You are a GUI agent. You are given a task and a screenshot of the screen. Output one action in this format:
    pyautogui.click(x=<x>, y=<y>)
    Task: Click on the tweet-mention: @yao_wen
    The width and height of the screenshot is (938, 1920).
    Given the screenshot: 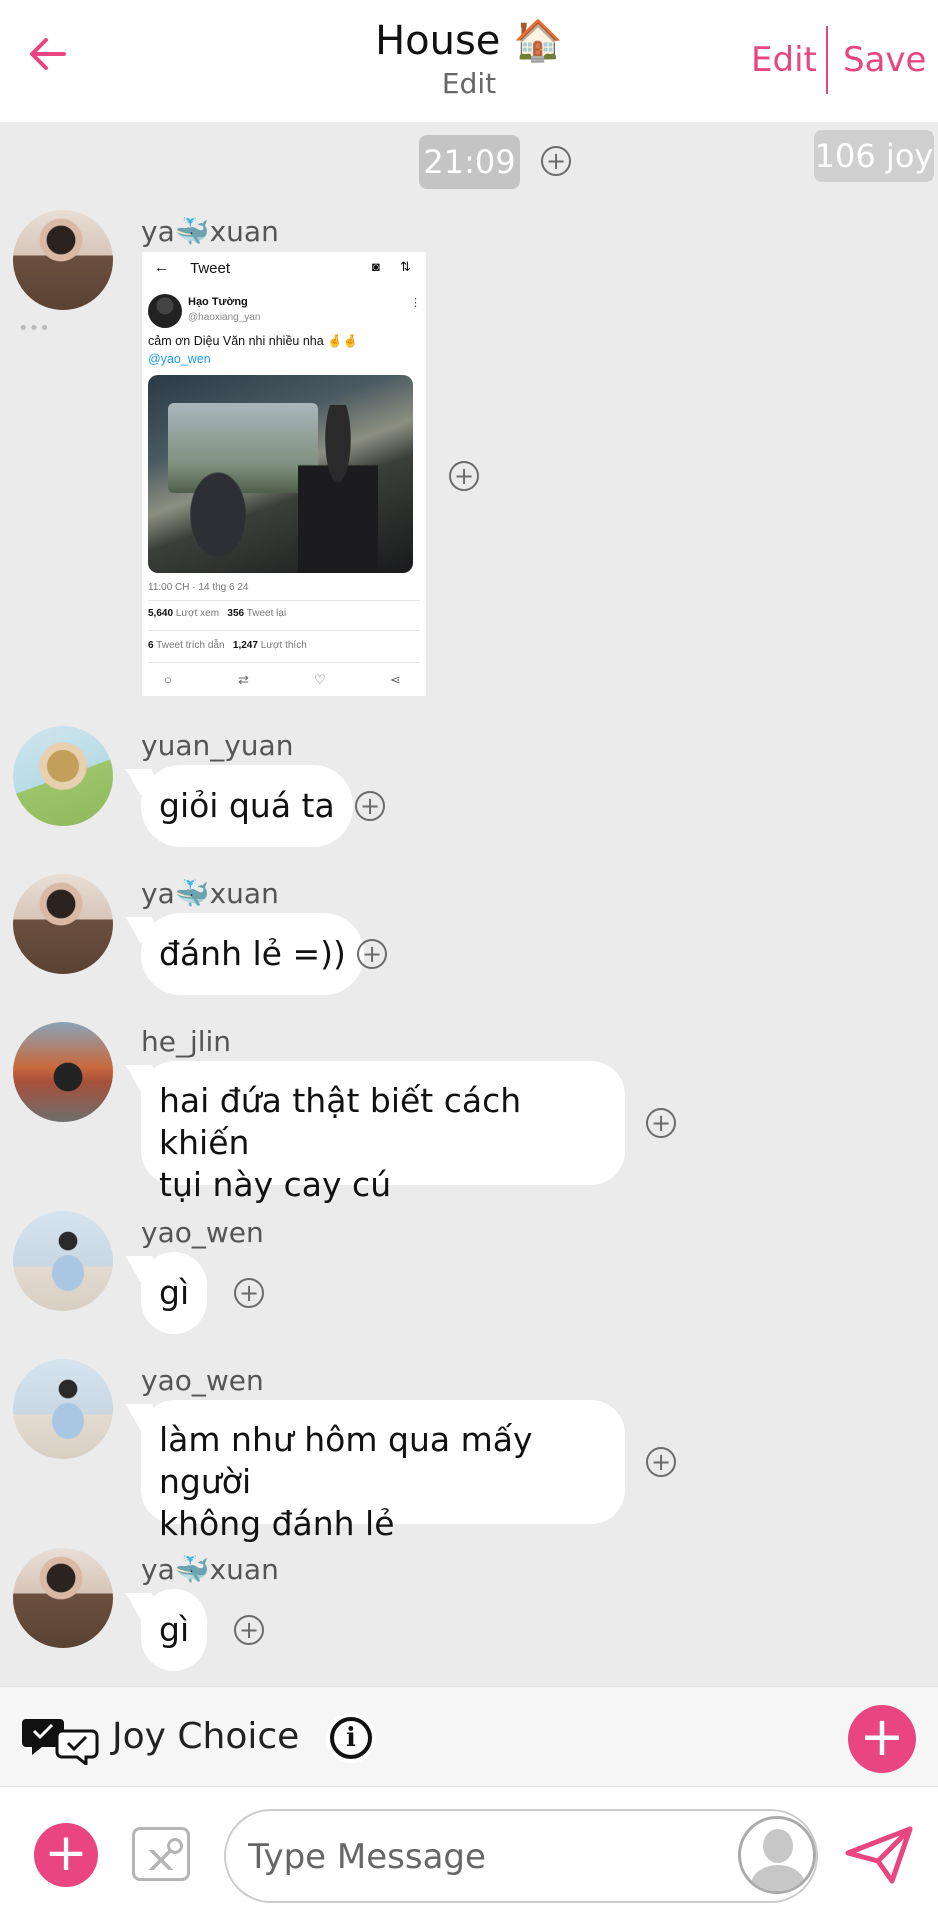 What is the action you would take?
    pyautogui.click(x=179, y=359)
    